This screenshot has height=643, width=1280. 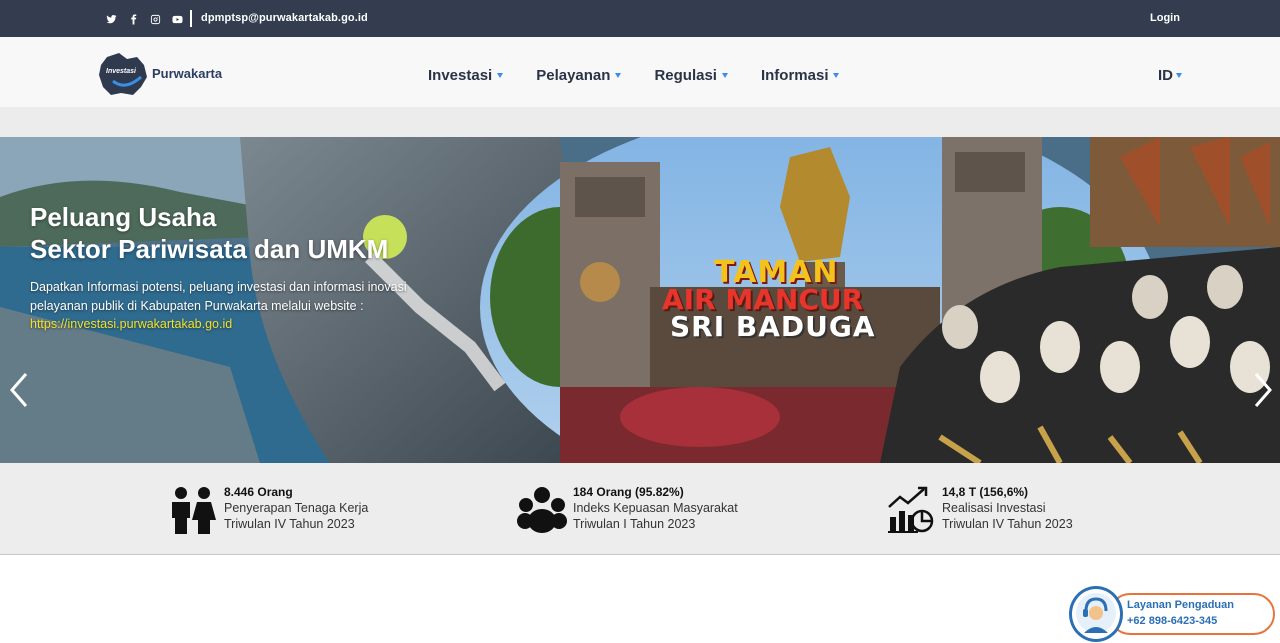 I want to click on login-link: Login, so click(x=1165, y=18).